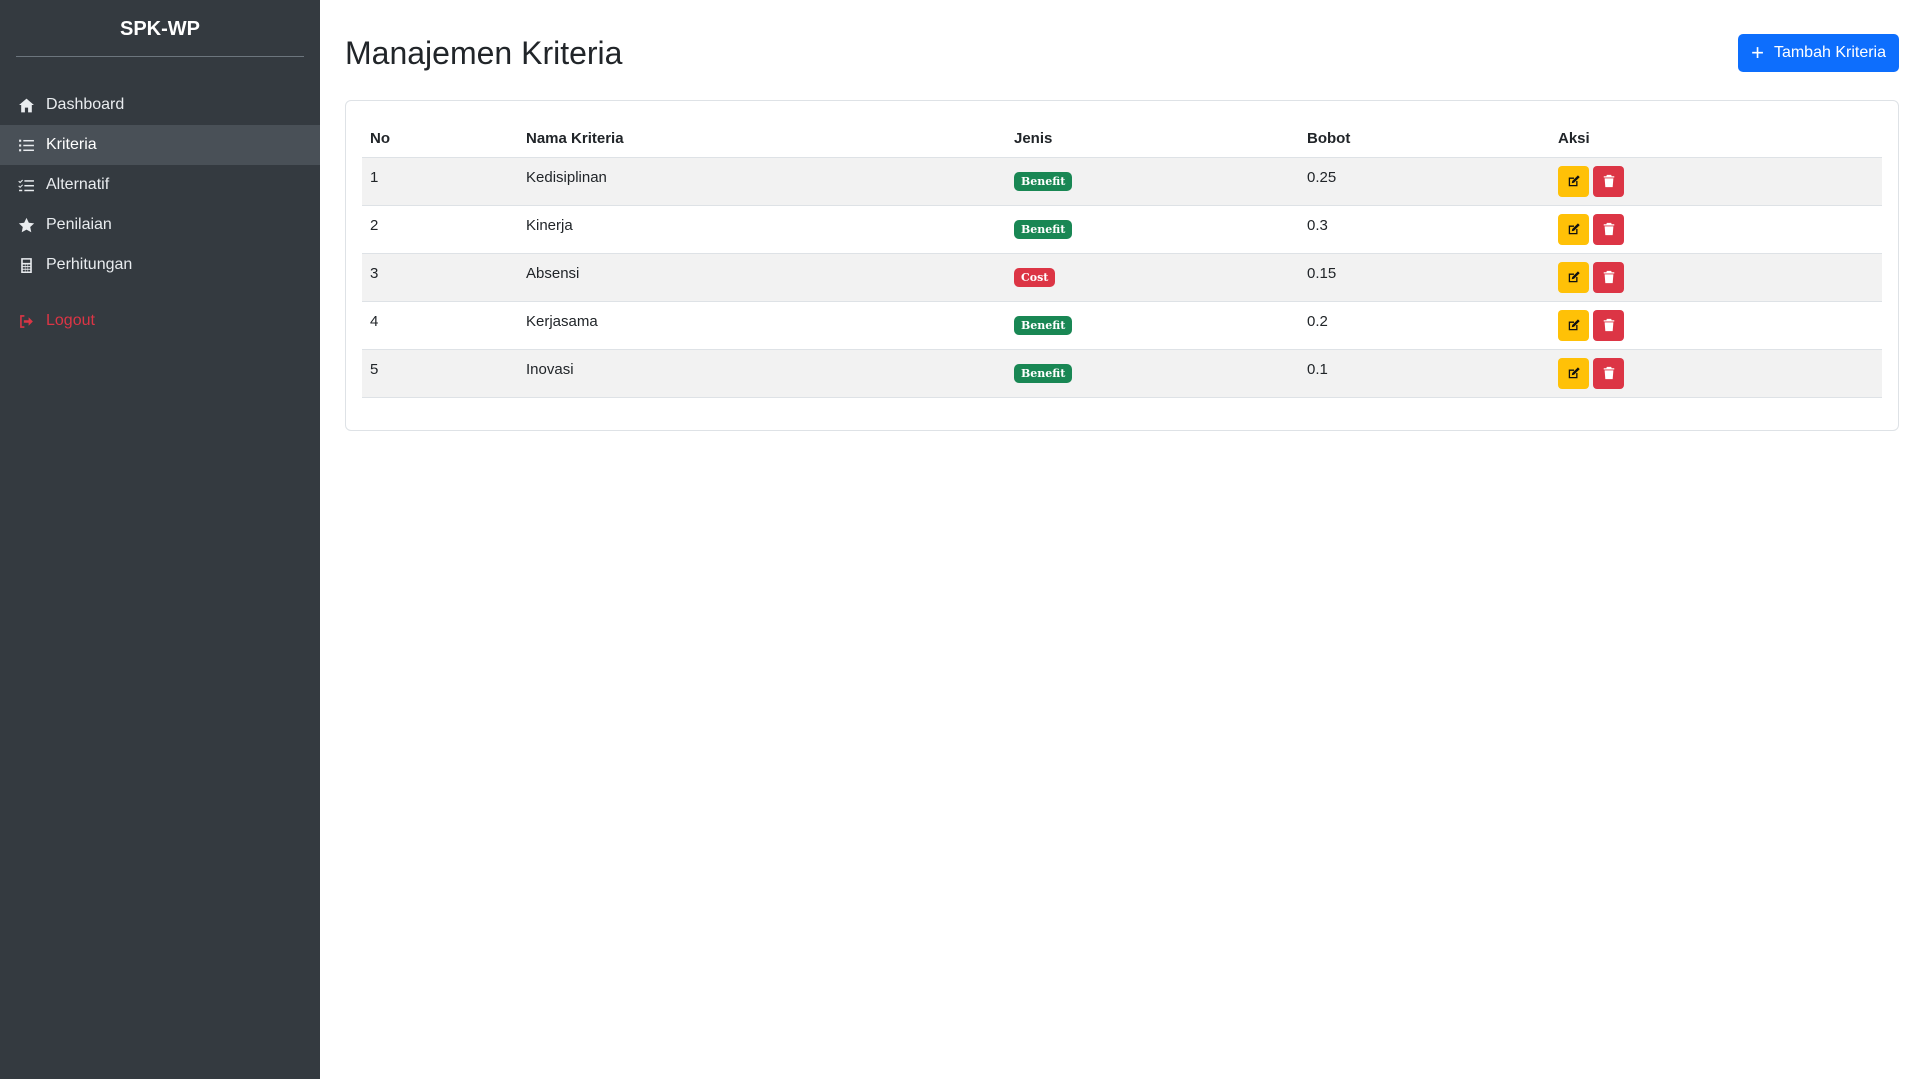  I want to click on cell-no: 5, so click(440, 373).